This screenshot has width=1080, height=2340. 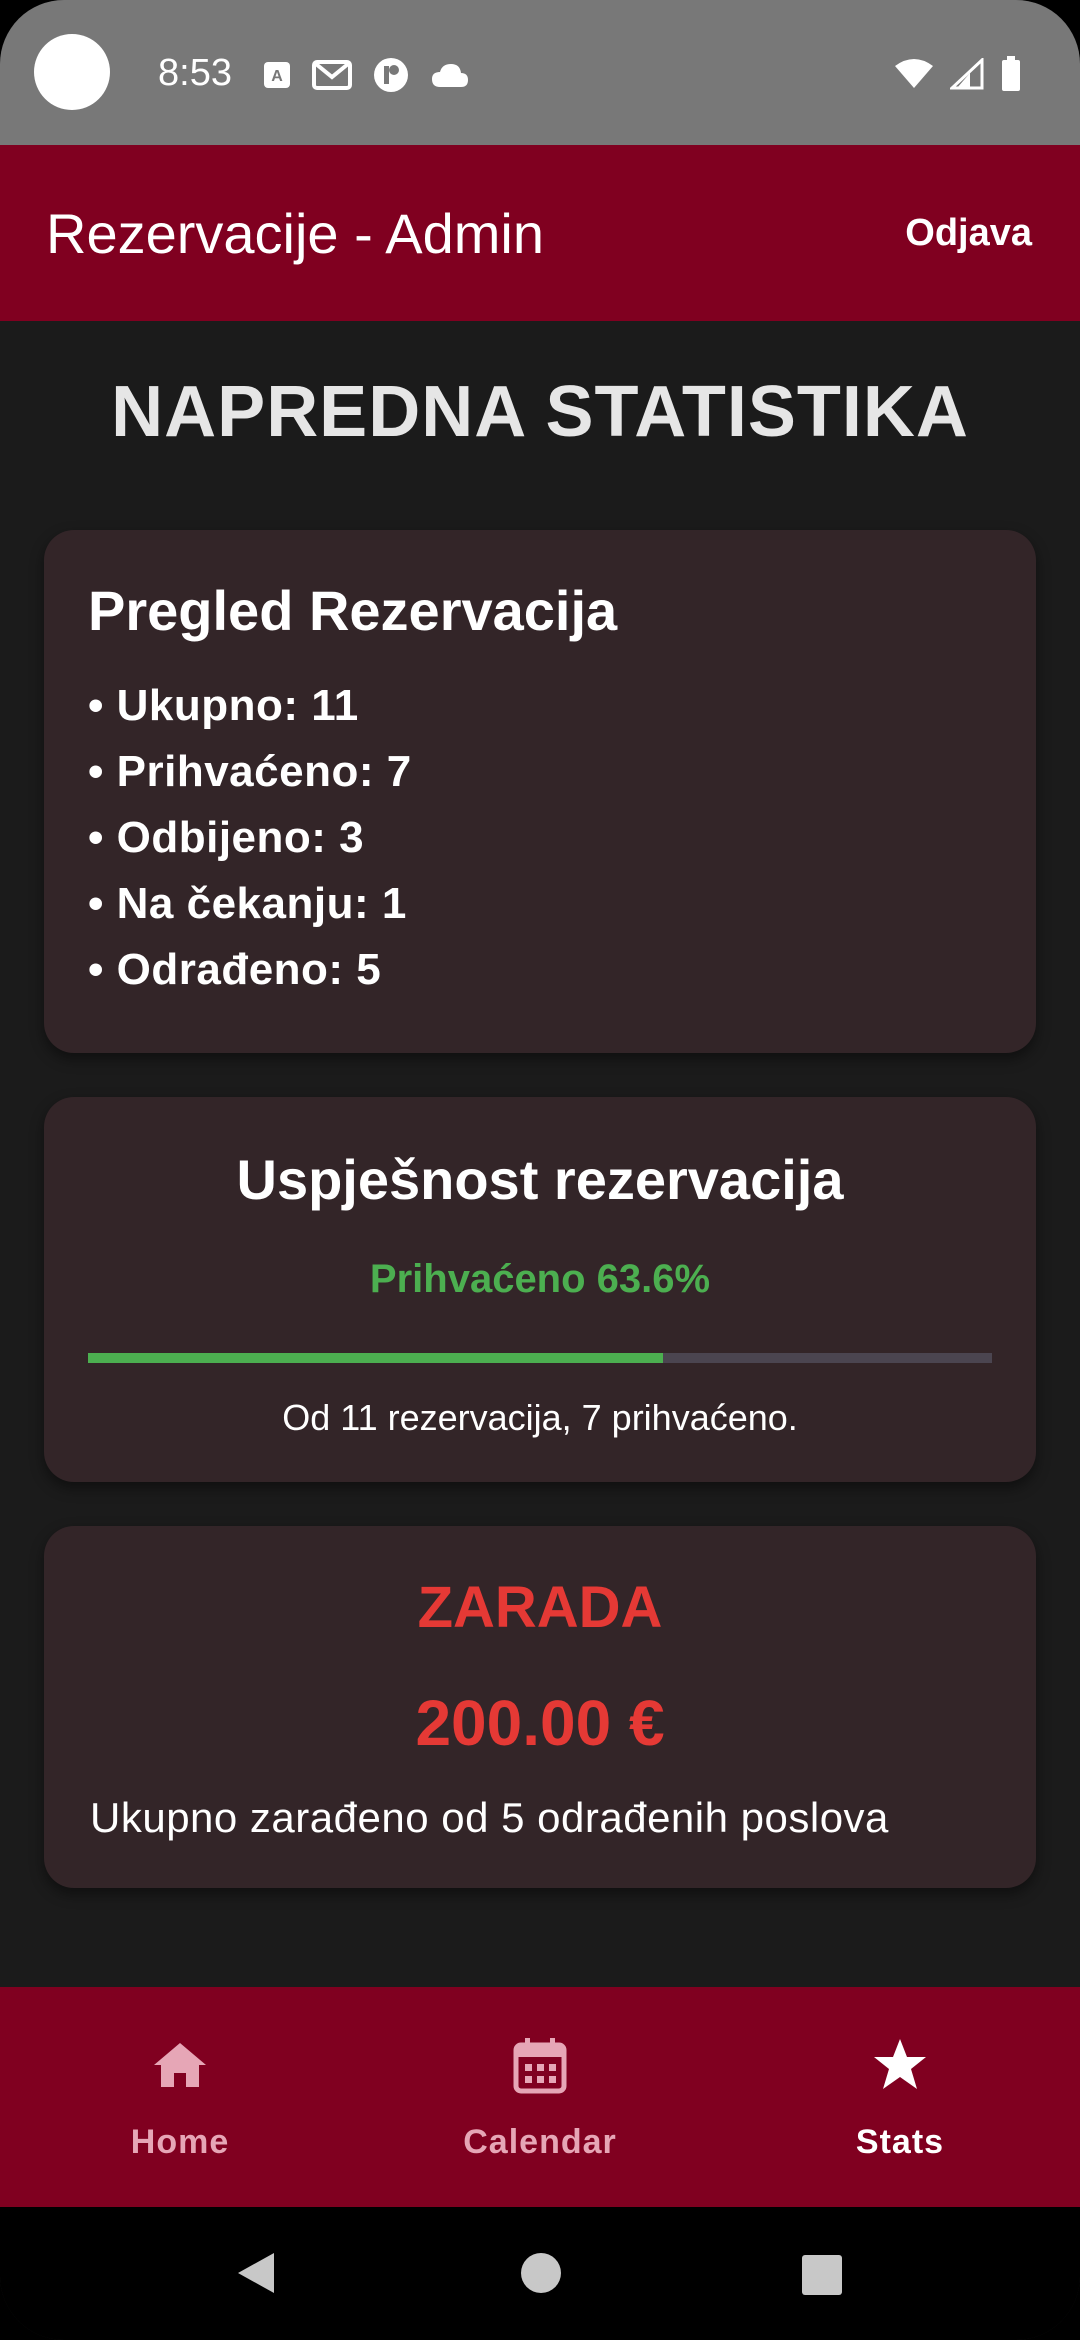 I want to click on stat-accepted: • Prihvaćeno: 7, so click(x=250, y=771).